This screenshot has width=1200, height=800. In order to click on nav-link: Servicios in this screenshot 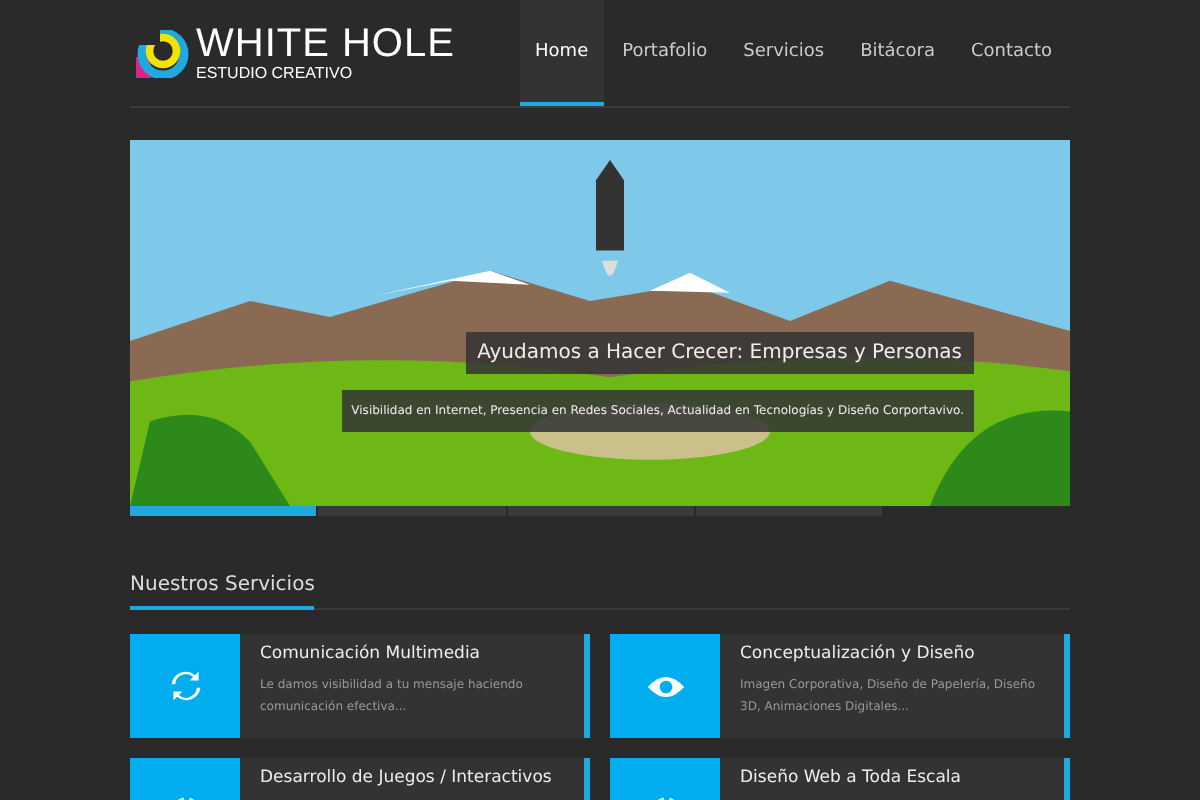, I will do `click(784, 53)`.